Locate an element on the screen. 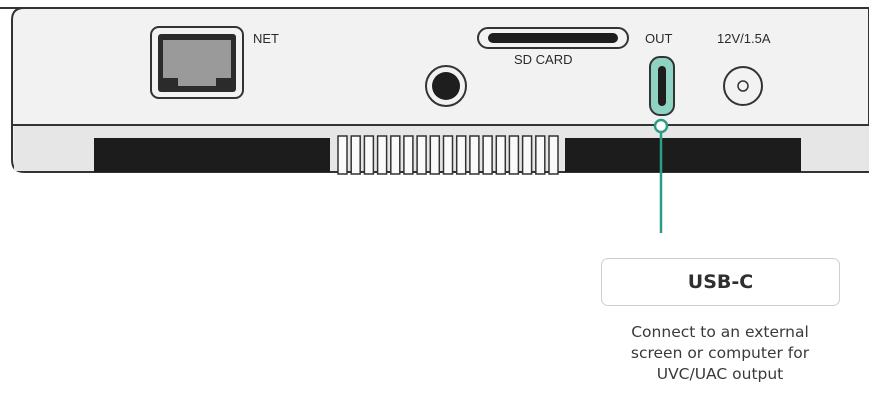 The width and height of the screenshot is (869, 400). power-jack-icon is located at coordinates (743, 86).